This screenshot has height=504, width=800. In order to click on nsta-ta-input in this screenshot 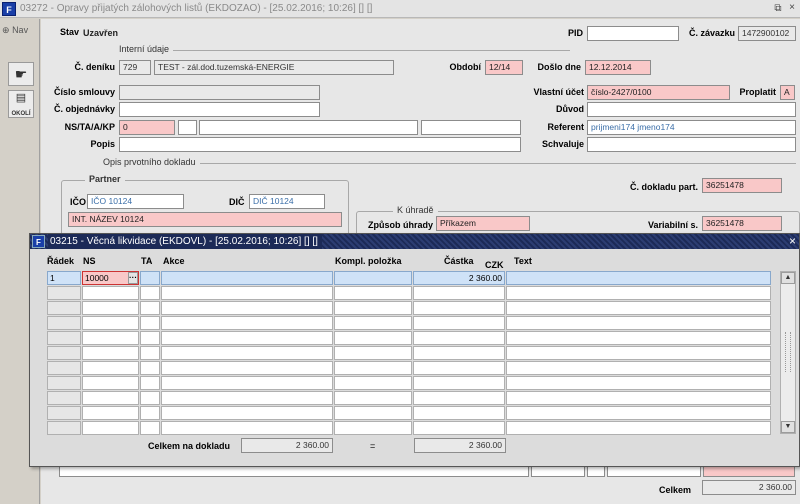, I will do `click(187, 127)`.